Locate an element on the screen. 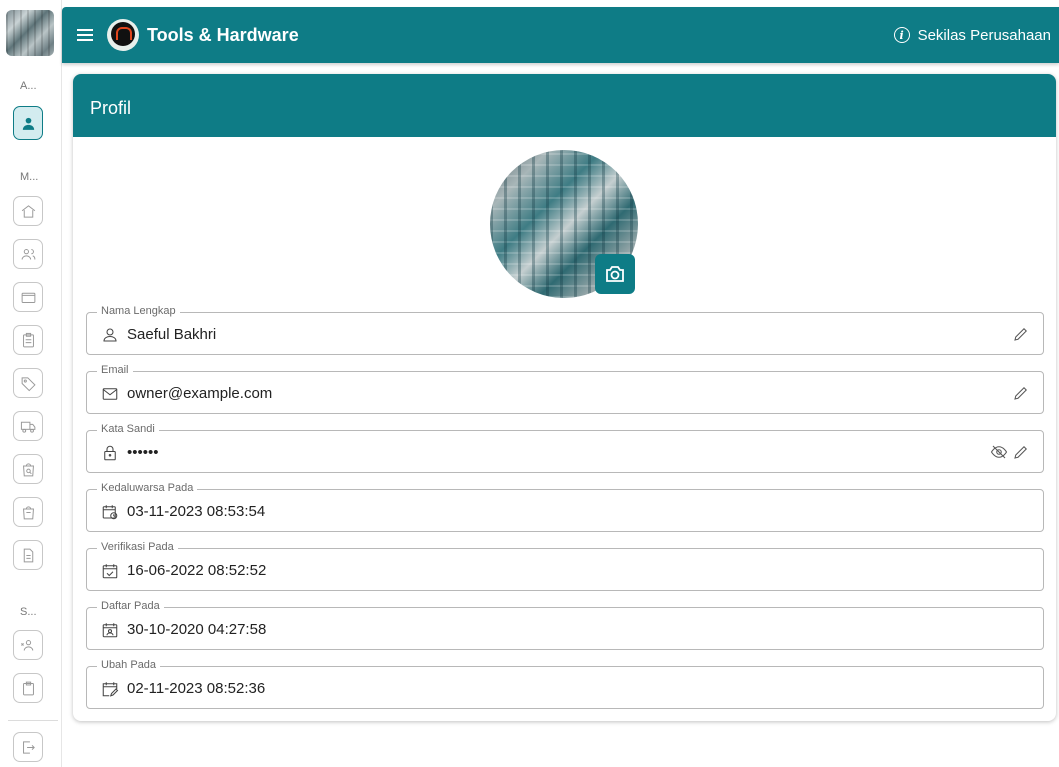  field-label: Daftar Pada is located at coordinates (130, 606).